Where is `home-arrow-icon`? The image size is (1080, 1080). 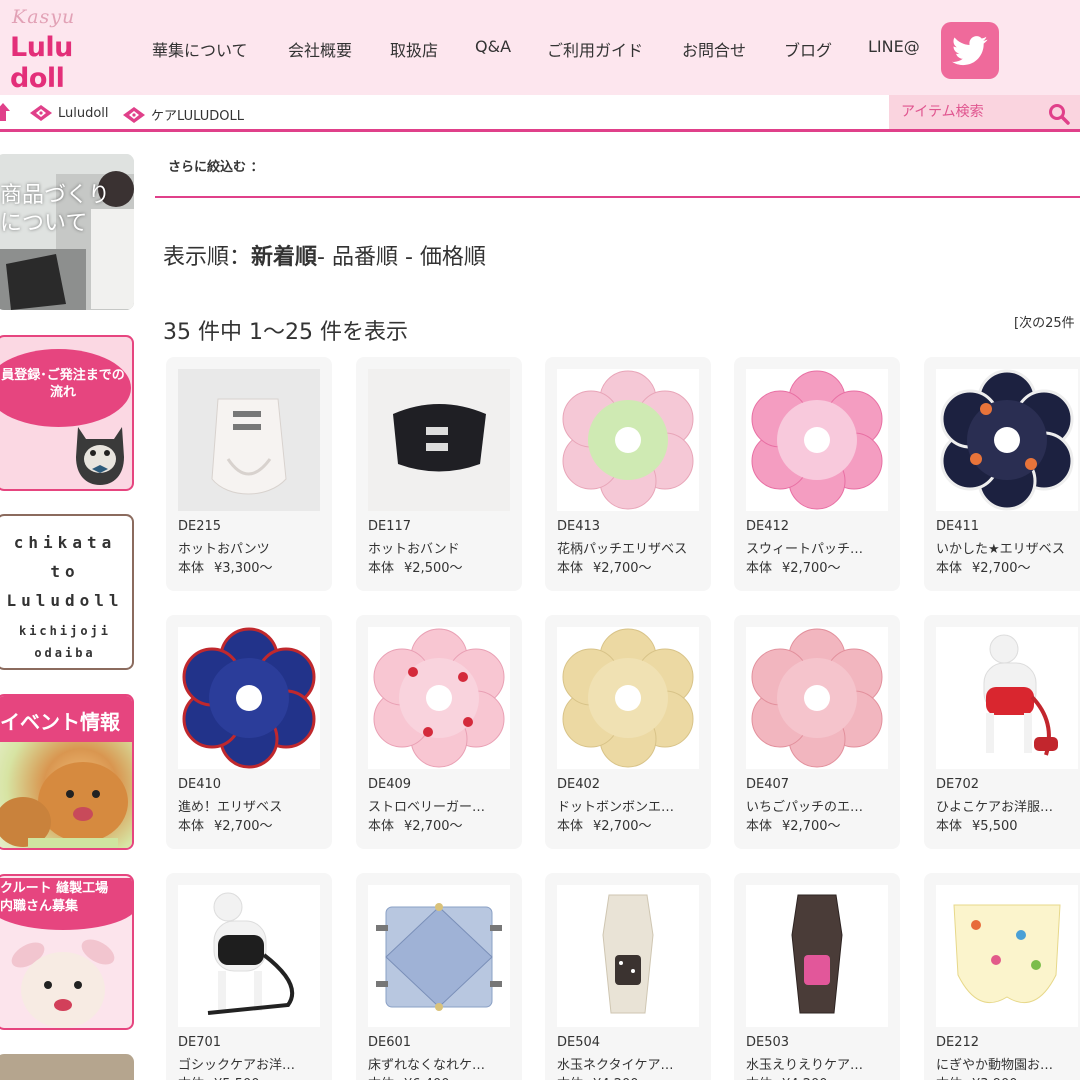 home-arrow-icon is located at coordinates (5, 112).